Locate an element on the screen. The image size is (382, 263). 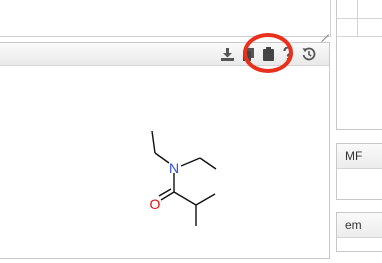
download-button is located at coordinates (227, 54).